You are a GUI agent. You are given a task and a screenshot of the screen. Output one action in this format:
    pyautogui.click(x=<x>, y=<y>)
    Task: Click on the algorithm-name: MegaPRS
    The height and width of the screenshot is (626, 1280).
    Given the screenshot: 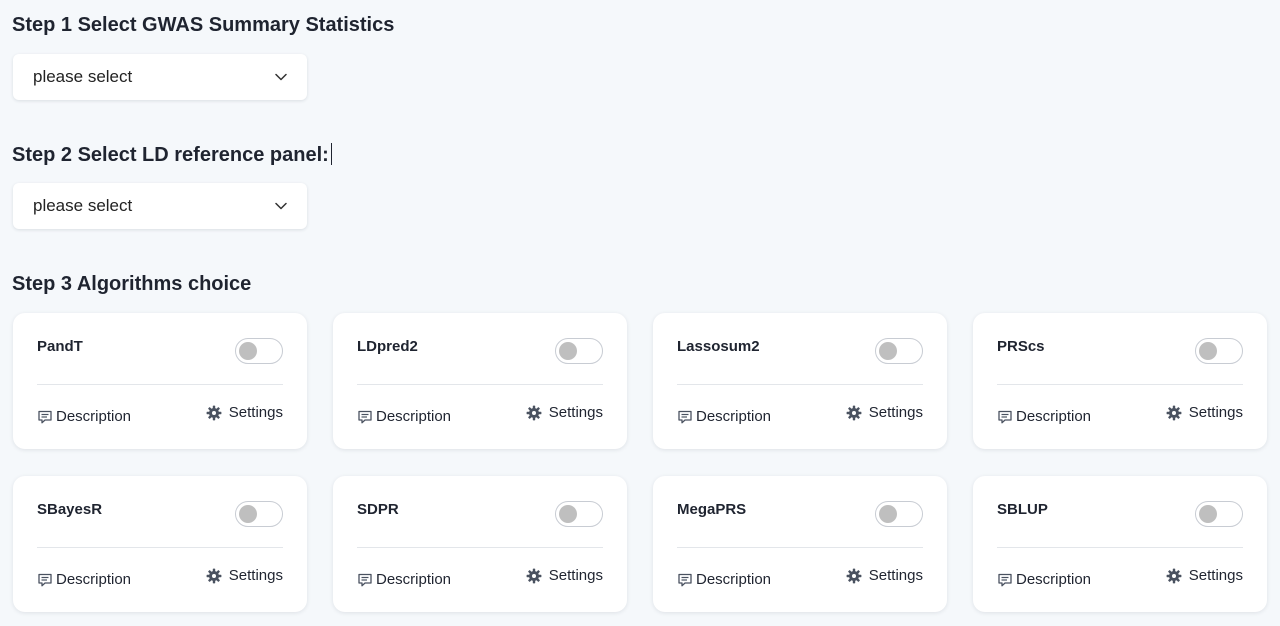 What is the action you would take?
    pyautogui.click(x=712, y=509)
    